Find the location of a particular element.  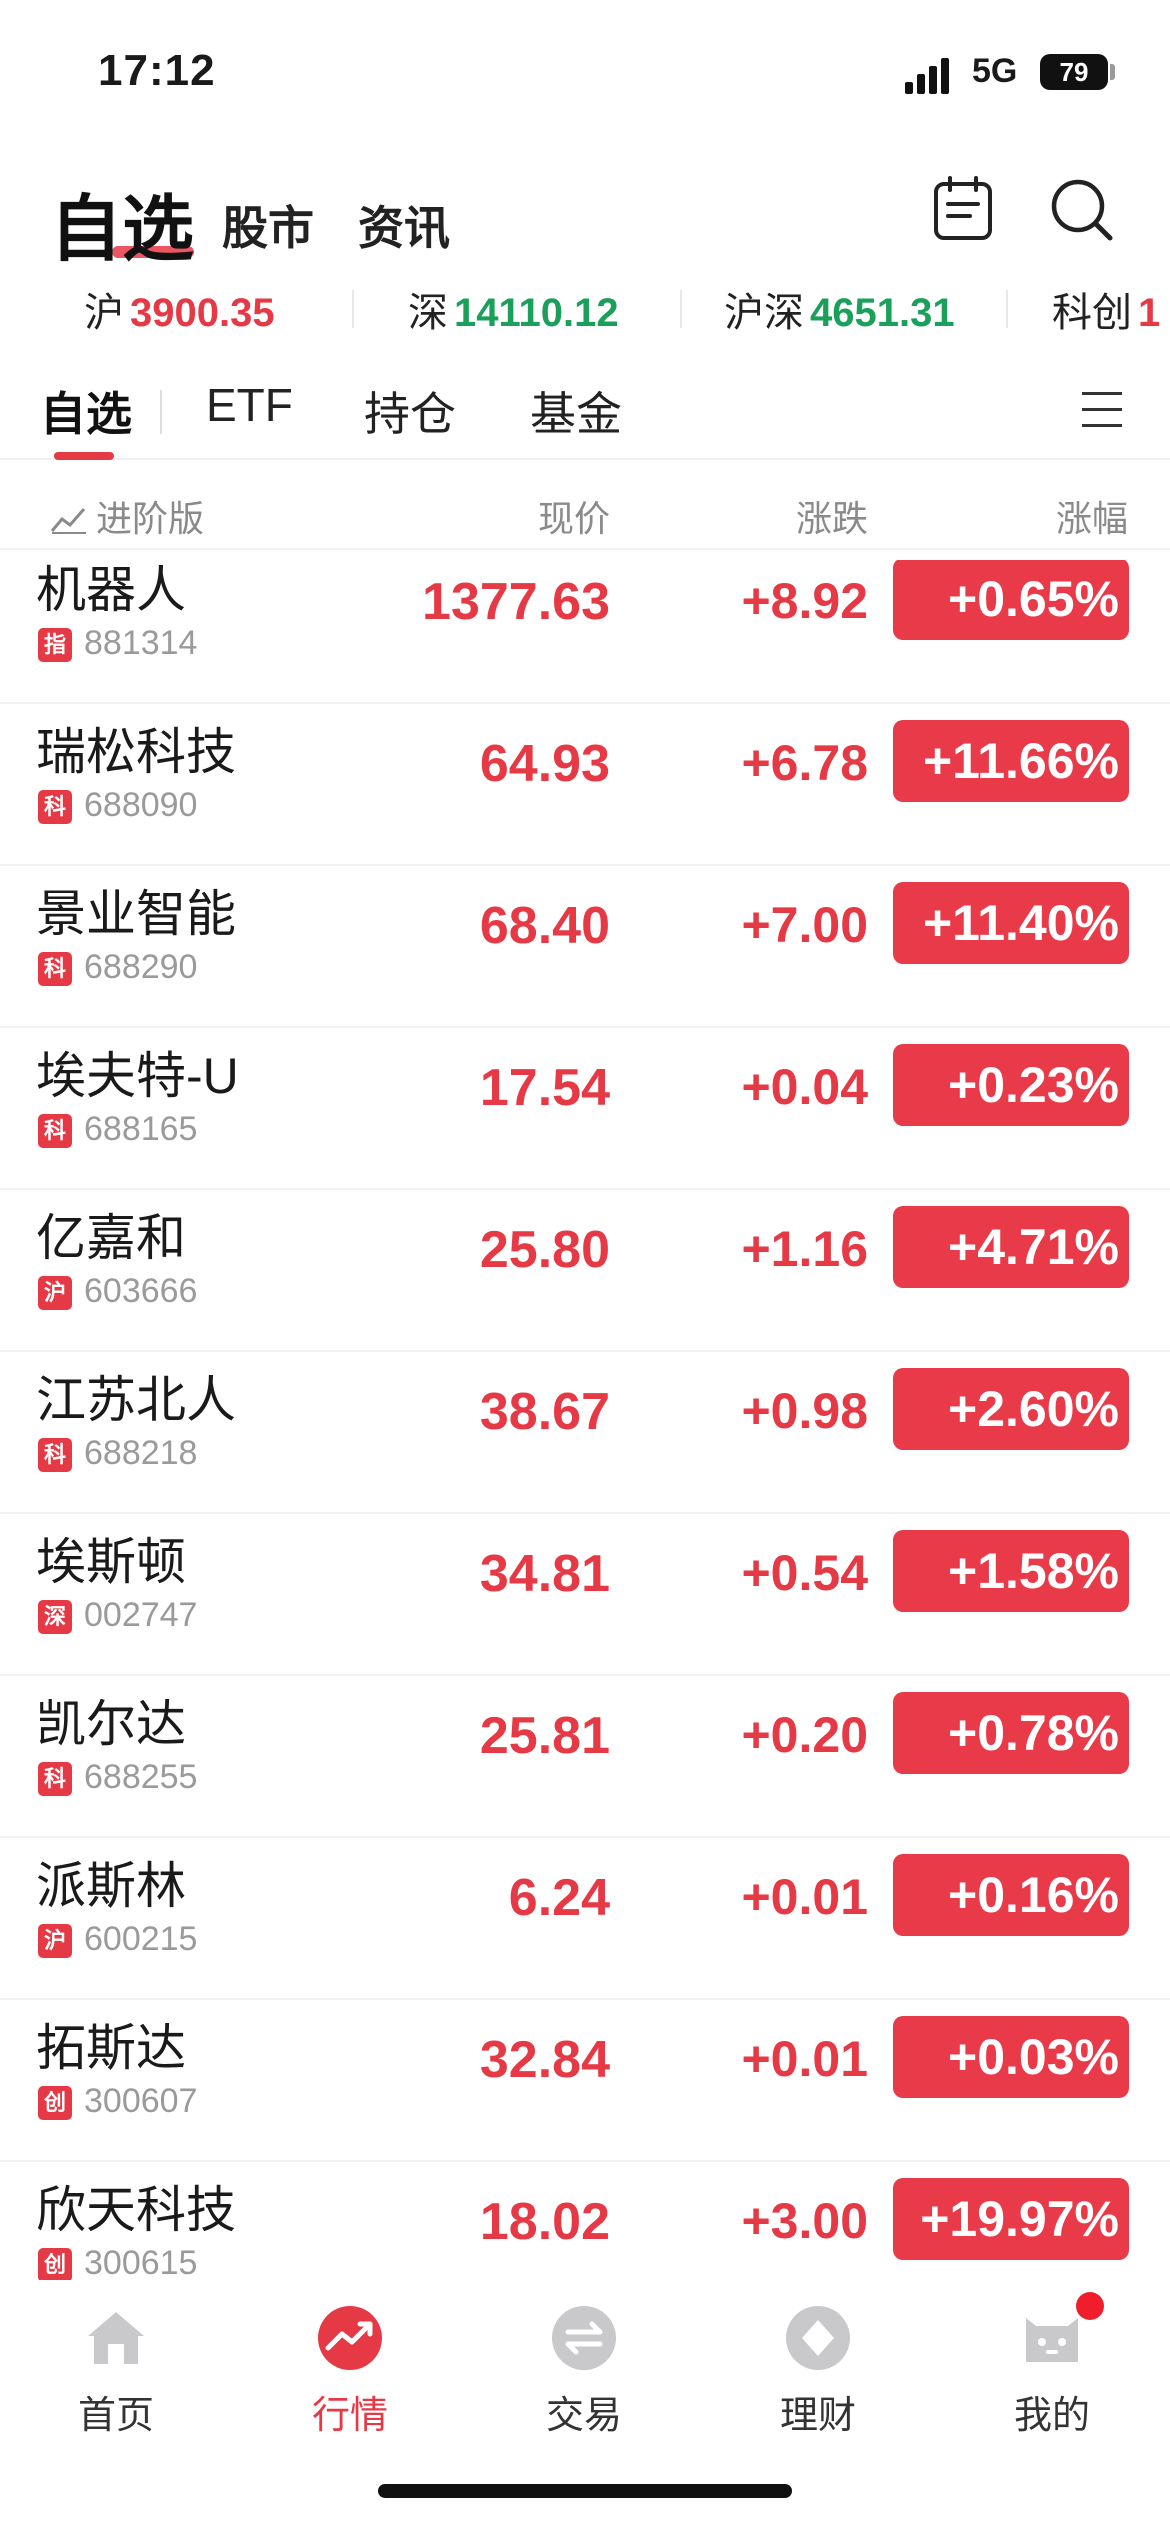

menu-icon is located at coordinates (1102, 410).